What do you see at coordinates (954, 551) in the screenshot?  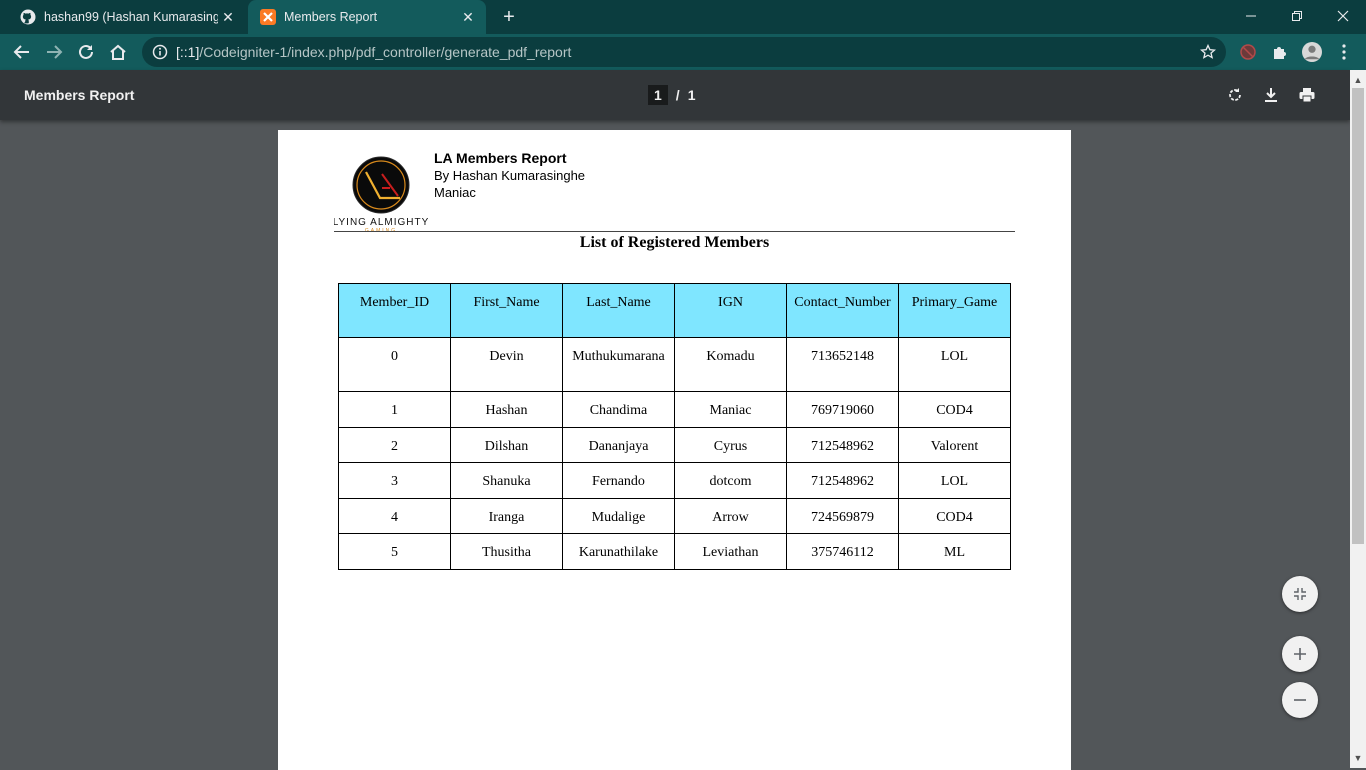 I see `table-cell: ML` at bounding box center [954, 551].